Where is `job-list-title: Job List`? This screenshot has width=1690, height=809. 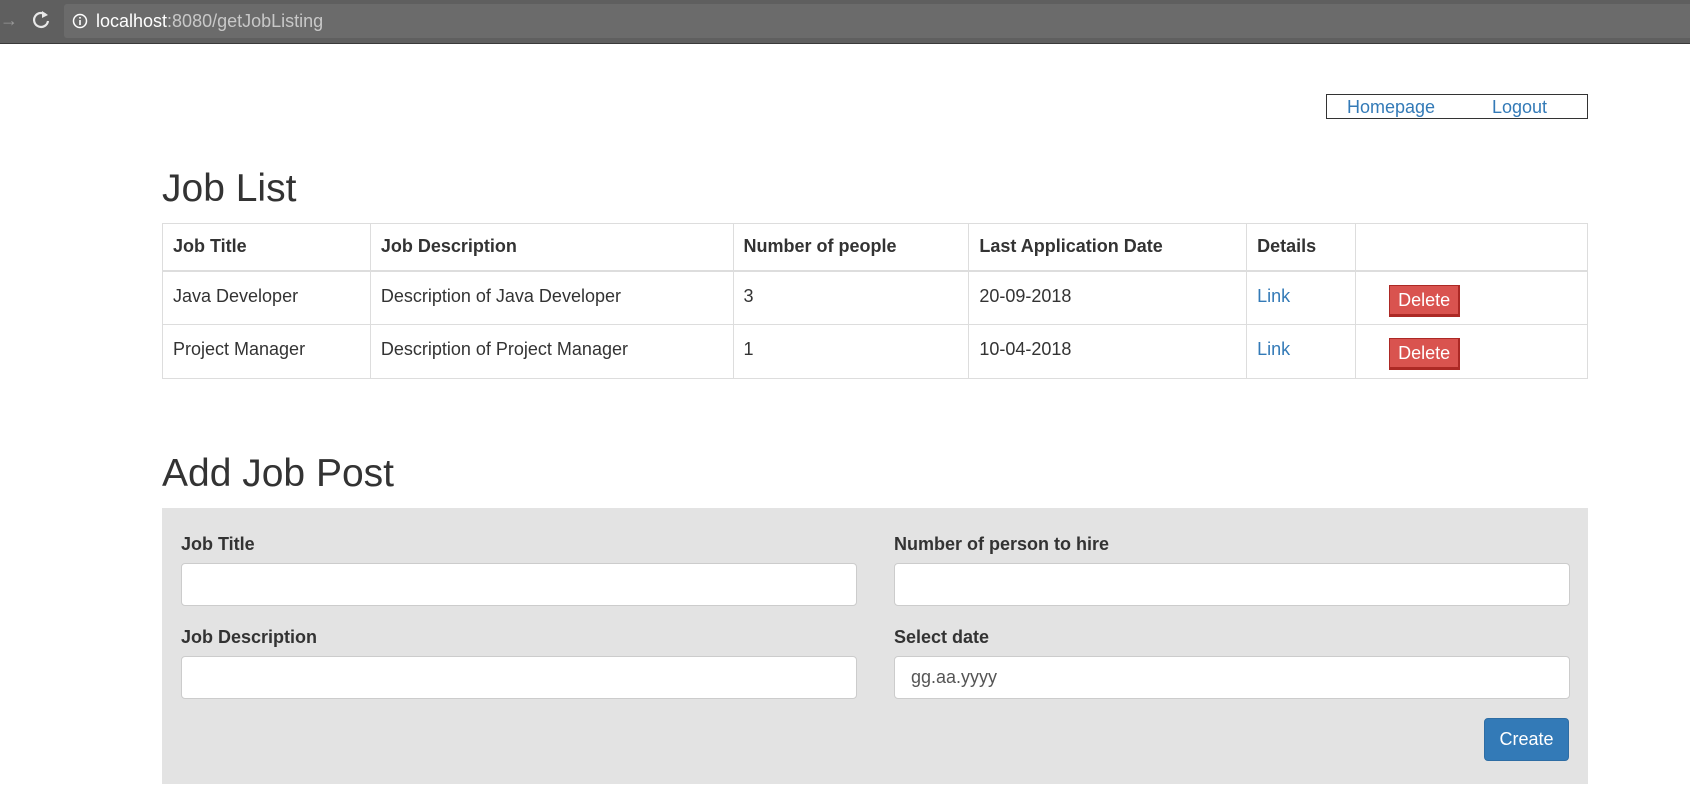
job-list-title: Job List is located at coordinates (229, 188).